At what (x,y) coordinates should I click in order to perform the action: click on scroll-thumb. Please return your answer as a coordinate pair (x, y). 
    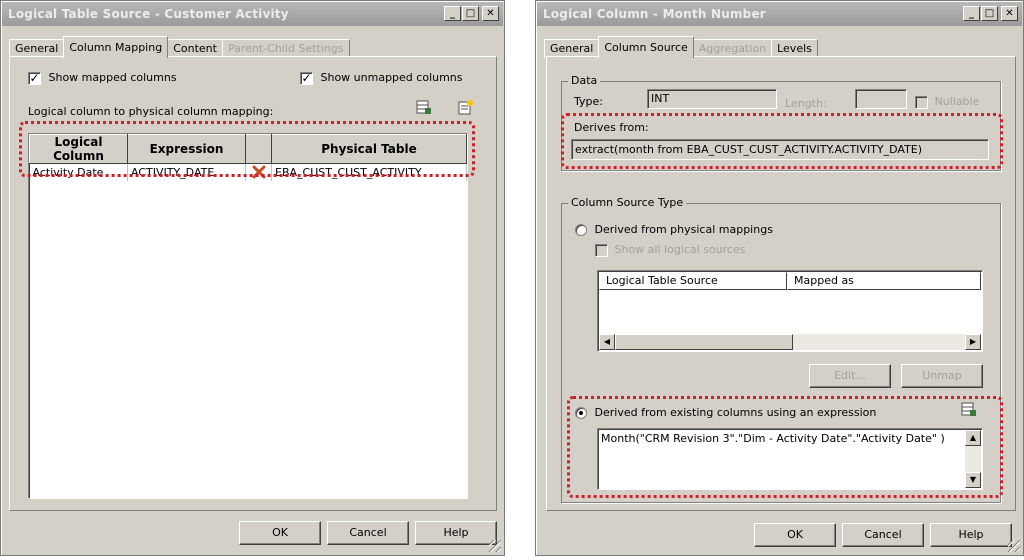
    Looking at the image, I should click on (704, 342).